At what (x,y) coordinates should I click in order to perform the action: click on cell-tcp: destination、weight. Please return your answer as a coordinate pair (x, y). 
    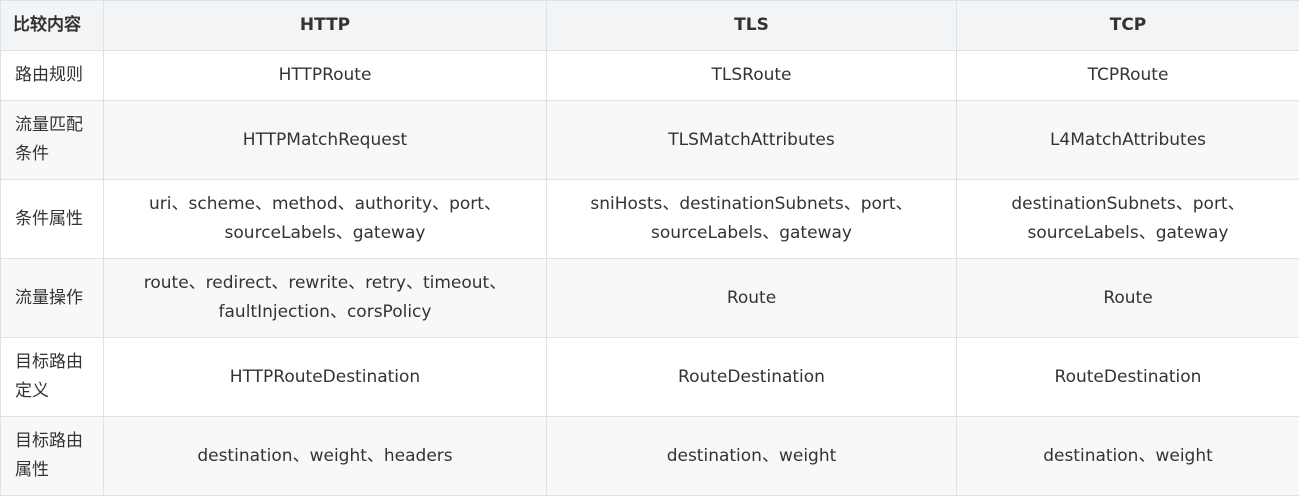
    Looking at the image, I should click on (1128, 456).